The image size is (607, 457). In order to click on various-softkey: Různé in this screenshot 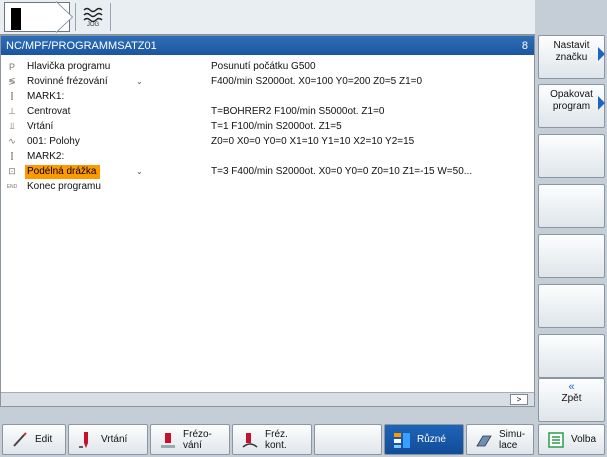, I will do `click(424, 439)`.